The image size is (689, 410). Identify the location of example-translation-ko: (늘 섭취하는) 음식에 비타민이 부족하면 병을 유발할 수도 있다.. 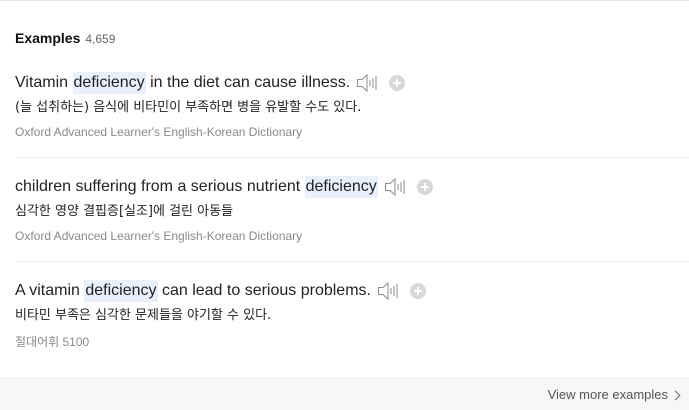
(188, 107).